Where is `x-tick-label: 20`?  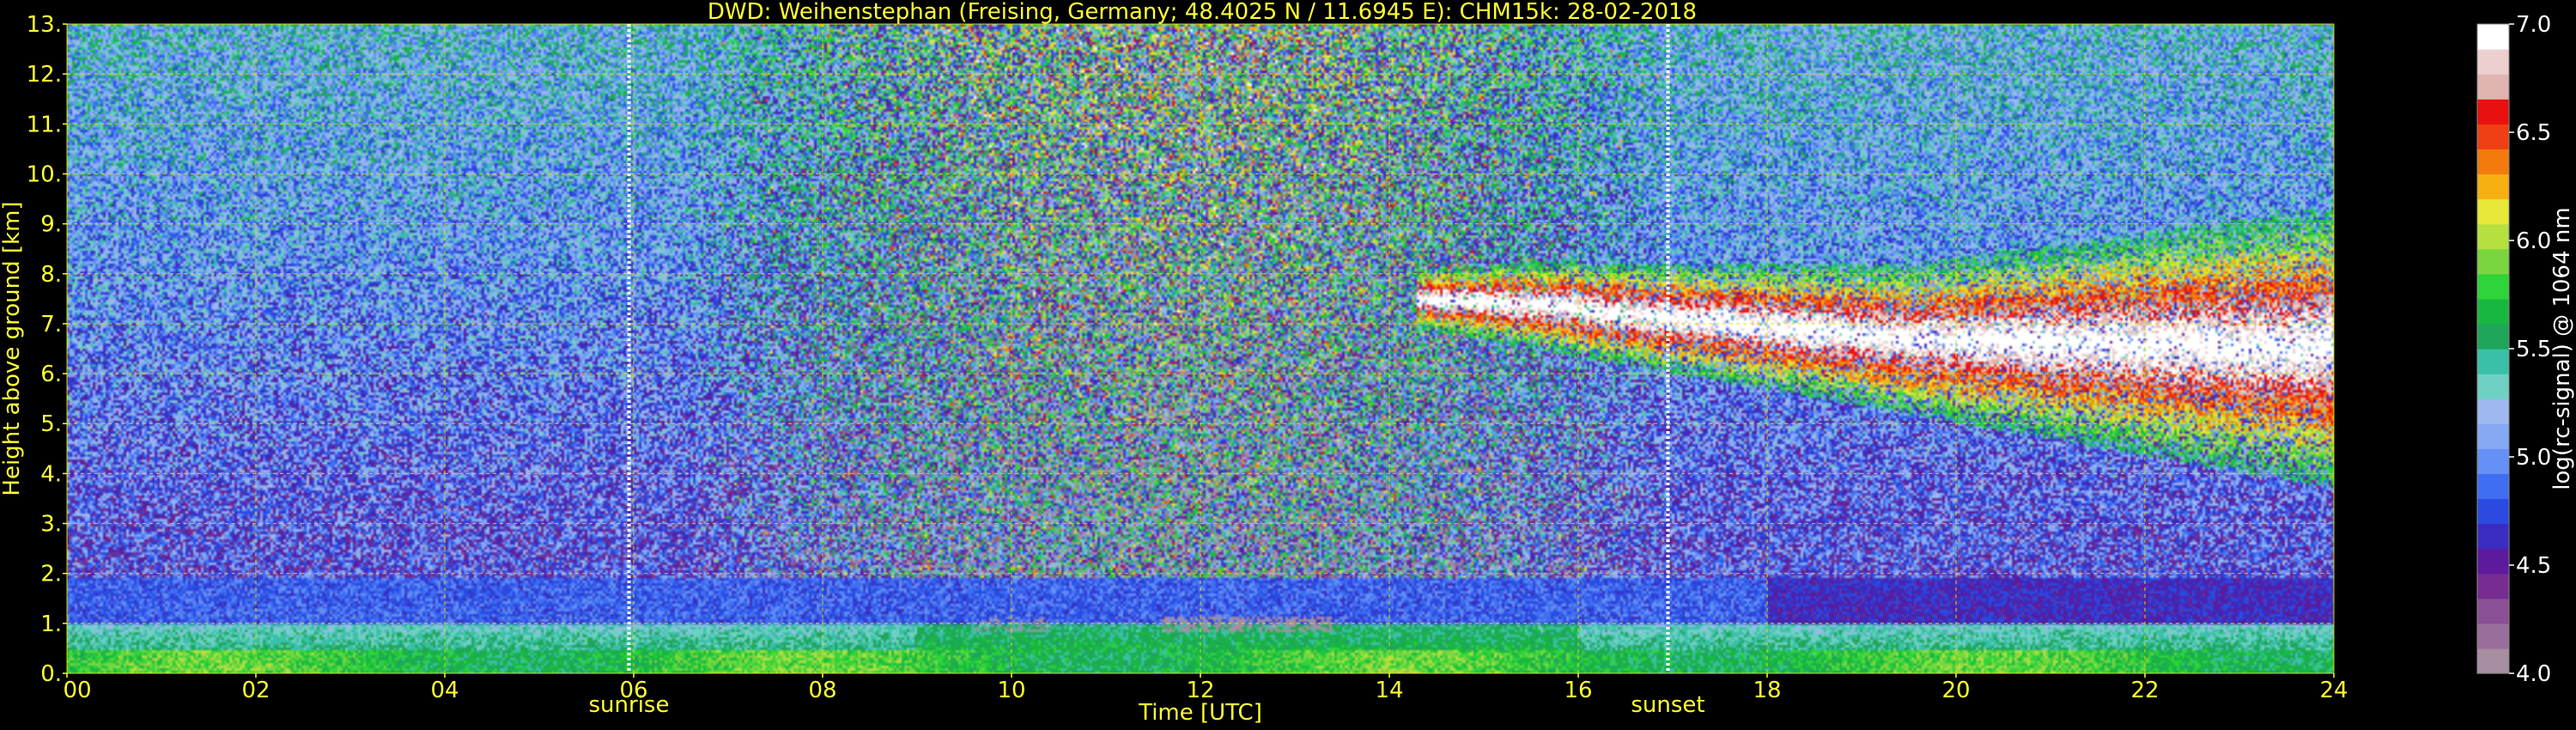 x-tick-label: 20 is located at coordinates (1955, 690).